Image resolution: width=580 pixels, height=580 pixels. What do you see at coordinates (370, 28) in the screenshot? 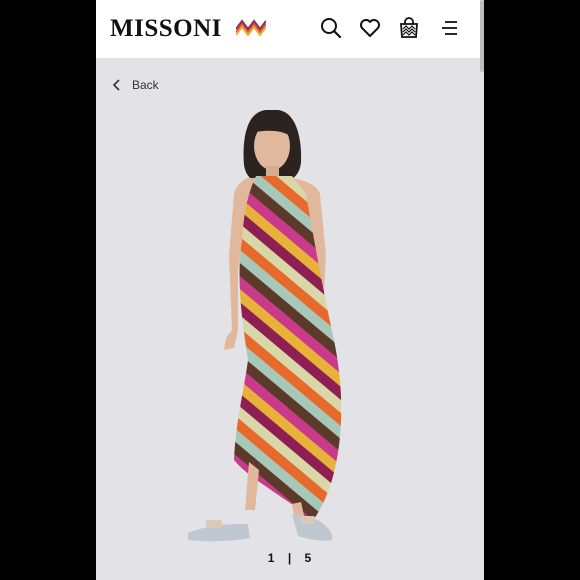
I see `heart-icon` at bounding box center [370, 28].